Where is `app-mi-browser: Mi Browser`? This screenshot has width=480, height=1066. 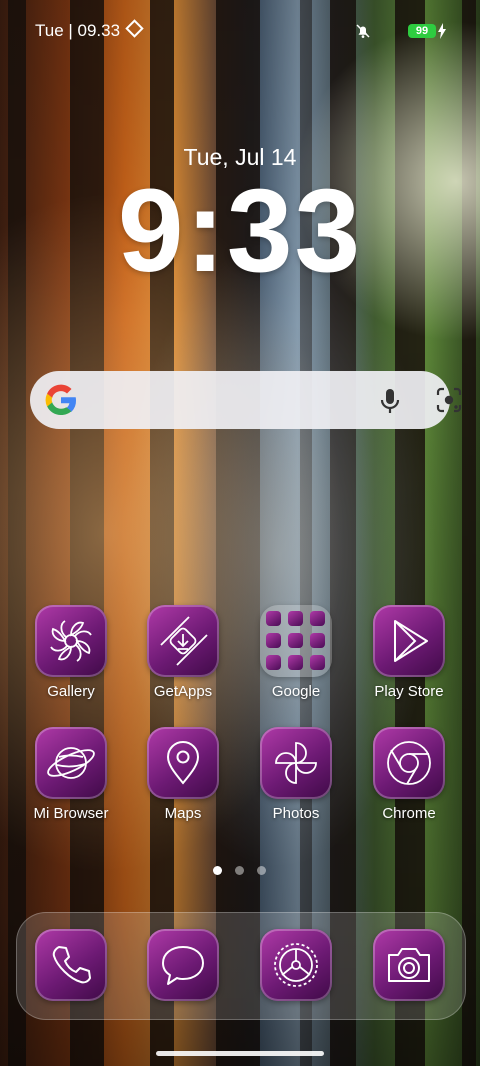
app-mi-browser: Mi Browser is located at coordinates (71, 774).